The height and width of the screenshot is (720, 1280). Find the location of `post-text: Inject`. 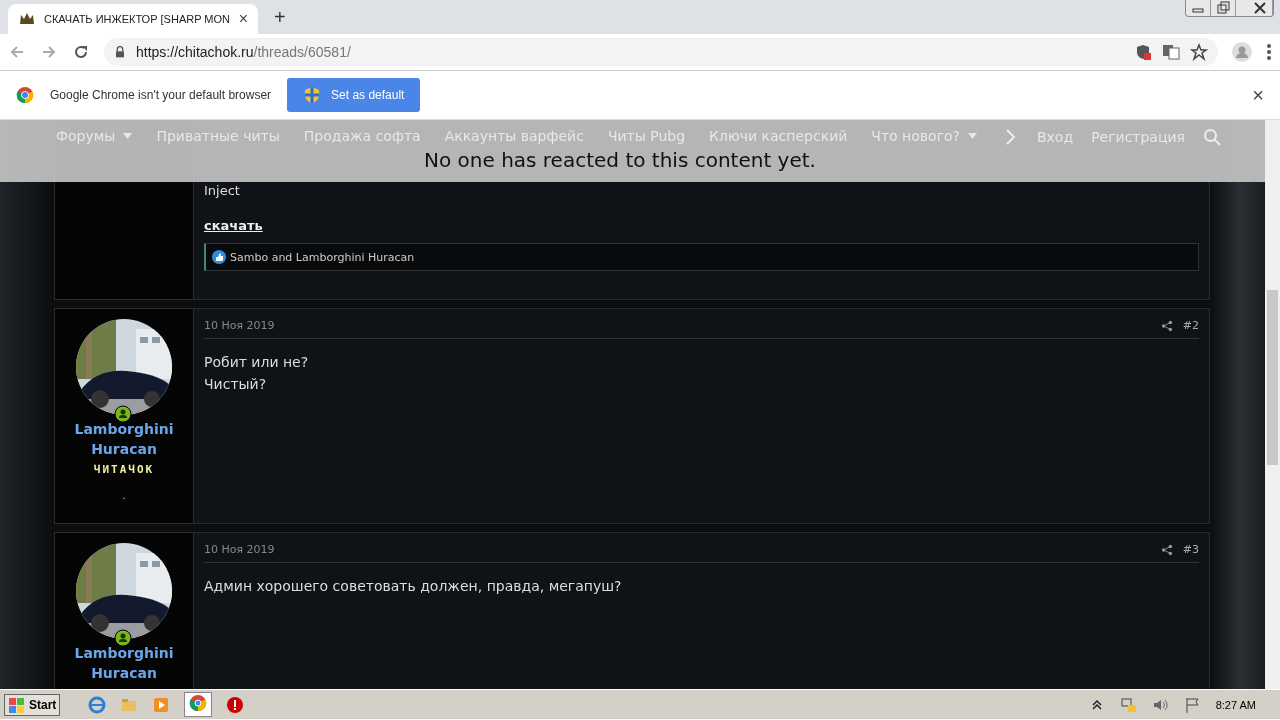

post-text: Inject is located at coordinates (222, 190).